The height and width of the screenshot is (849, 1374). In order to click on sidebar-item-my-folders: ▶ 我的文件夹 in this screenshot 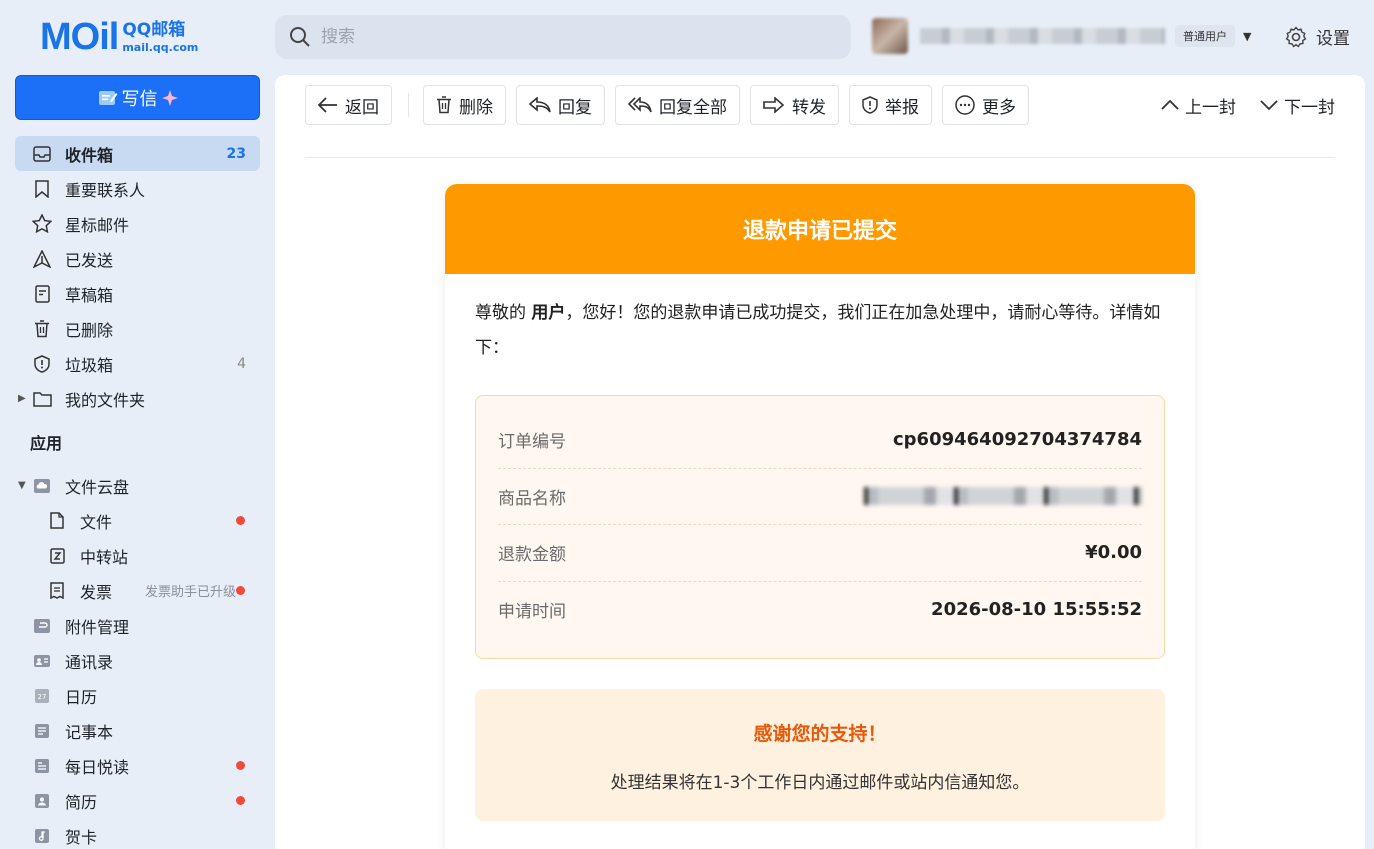, I will do `click(137, 398)`.